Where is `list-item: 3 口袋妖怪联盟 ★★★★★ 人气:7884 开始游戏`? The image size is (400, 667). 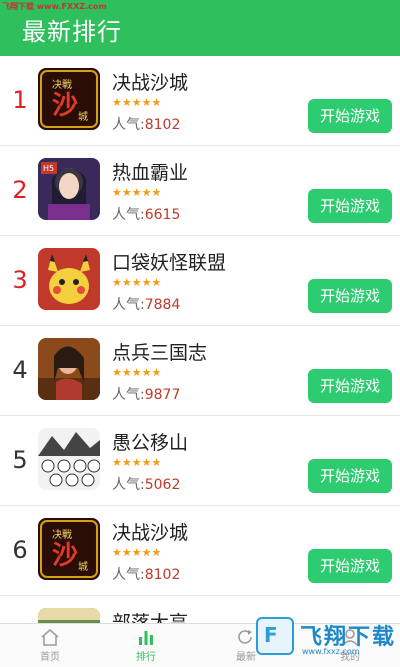
list-item: 3 口袋妖怪联盟 ★★★★★ 人气:7884 开始游戏 is located at coordinates (200, 281).